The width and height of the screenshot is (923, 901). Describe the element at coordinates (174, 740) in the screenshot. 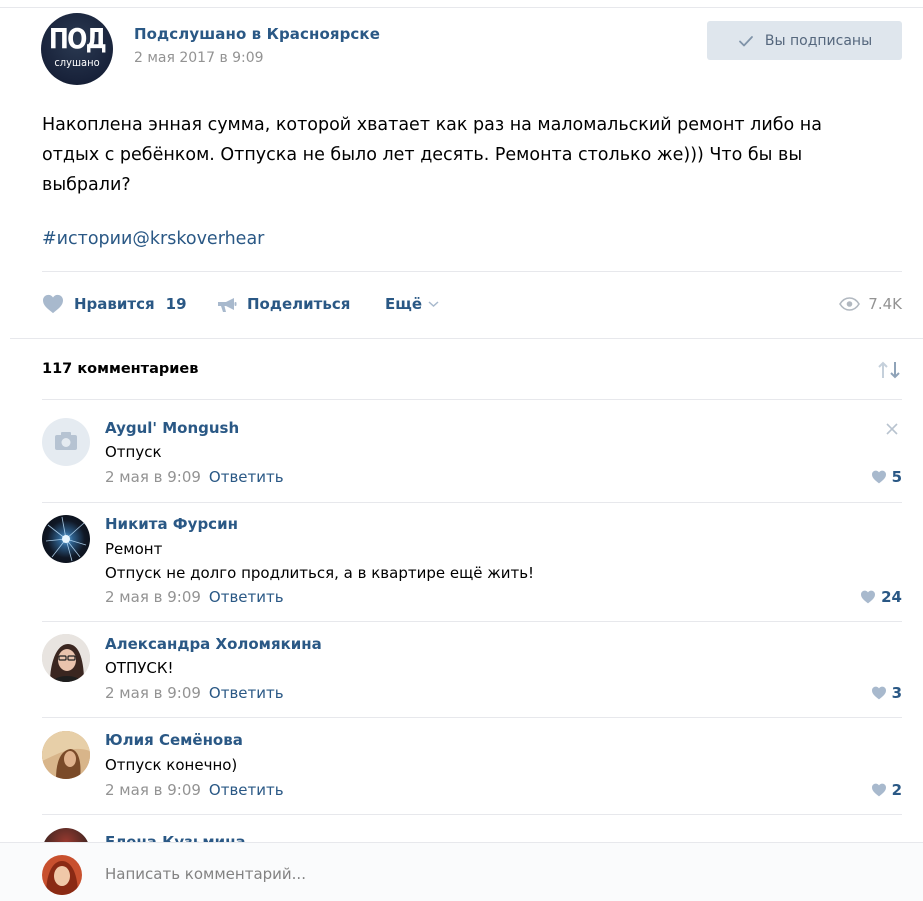

I see `comment-author-link: Юлия Семёнова` at that location.